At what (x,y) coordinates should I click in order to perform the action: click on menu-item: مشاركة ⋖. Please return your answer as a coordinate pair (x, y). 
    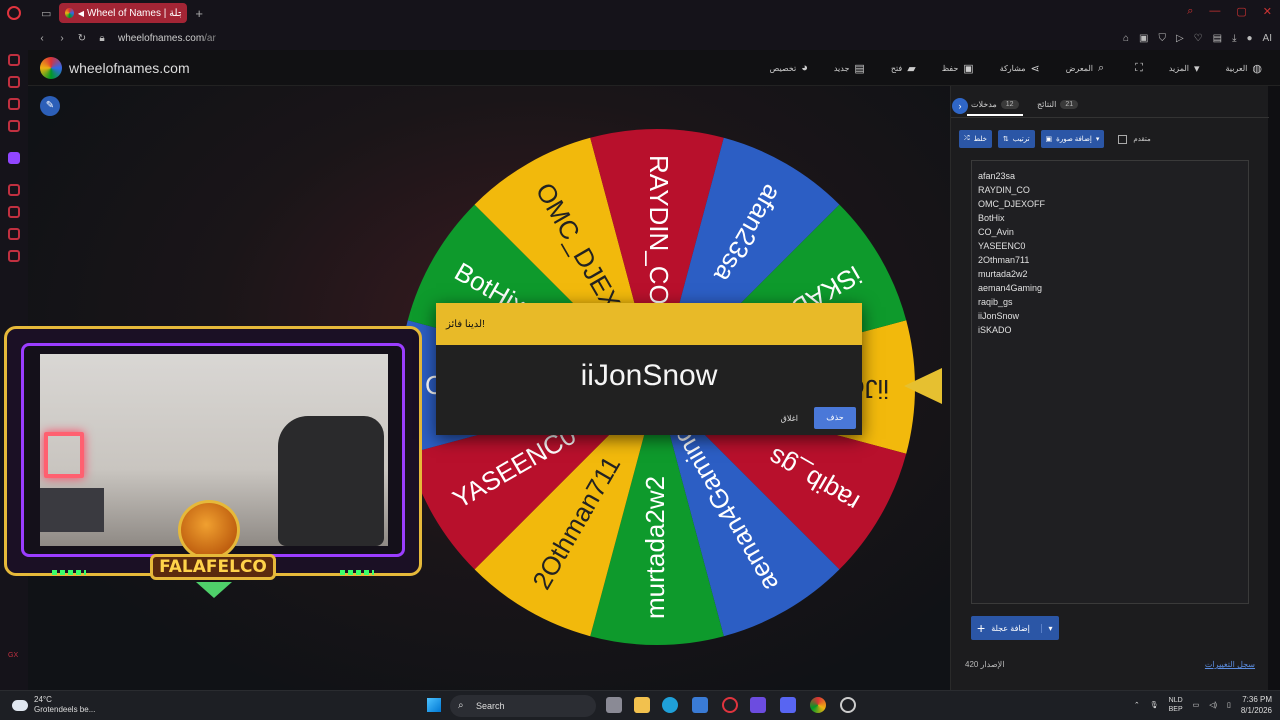
    Looking at the image, I should click on (1020, 68).